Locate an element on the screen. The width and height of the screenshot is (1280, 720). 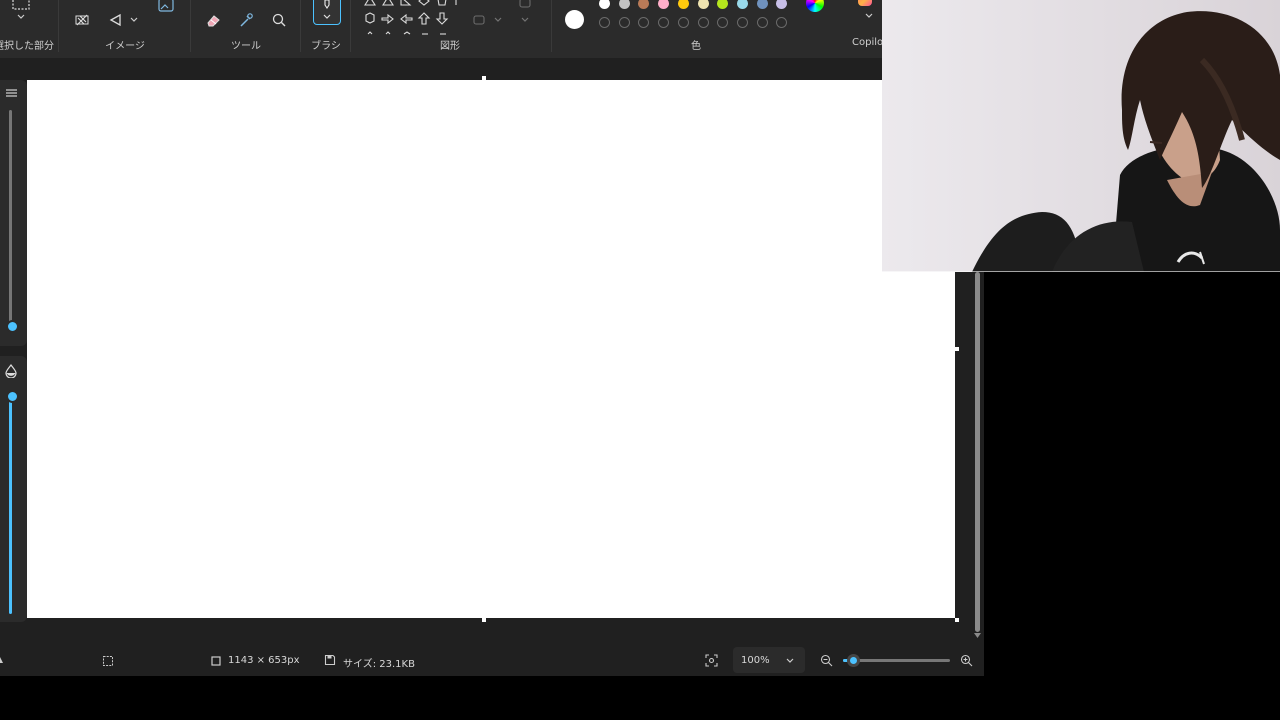
image-icon is located at coordinates (166, 6).